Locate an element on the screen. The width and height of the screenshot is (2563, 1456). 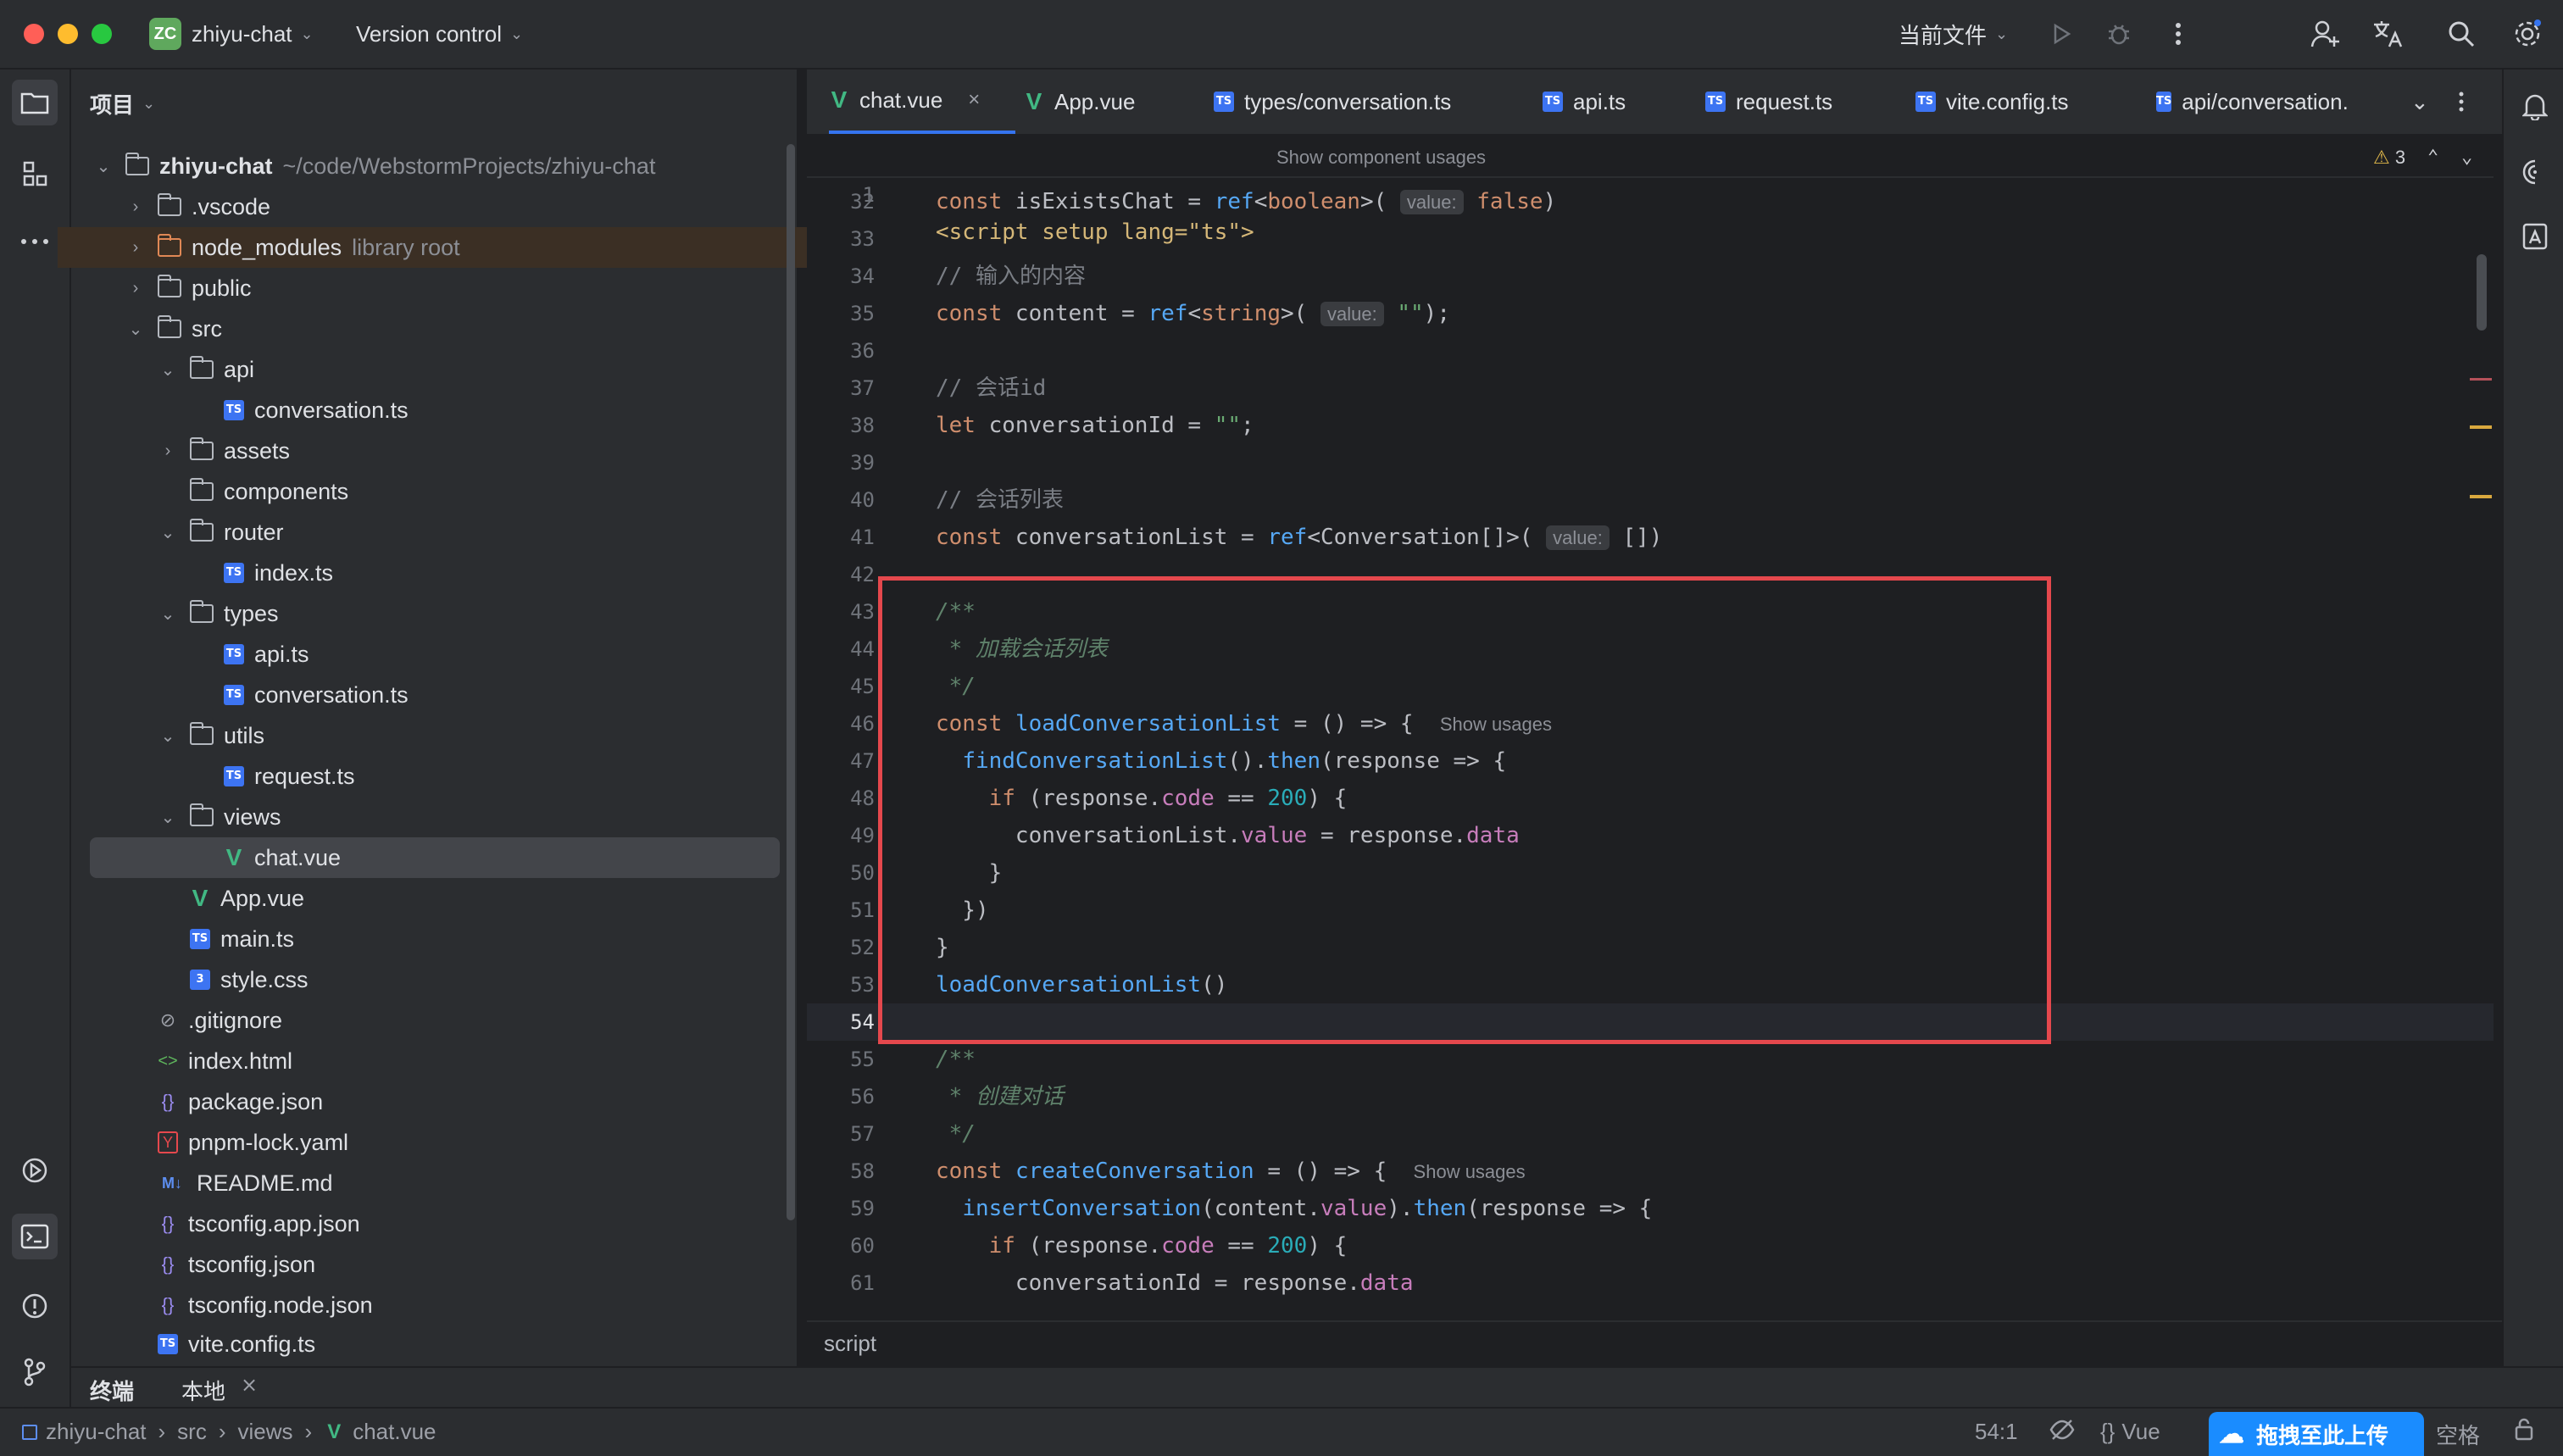
tree-item-package-json: {} package.json is located at coordinates (477, 1102).